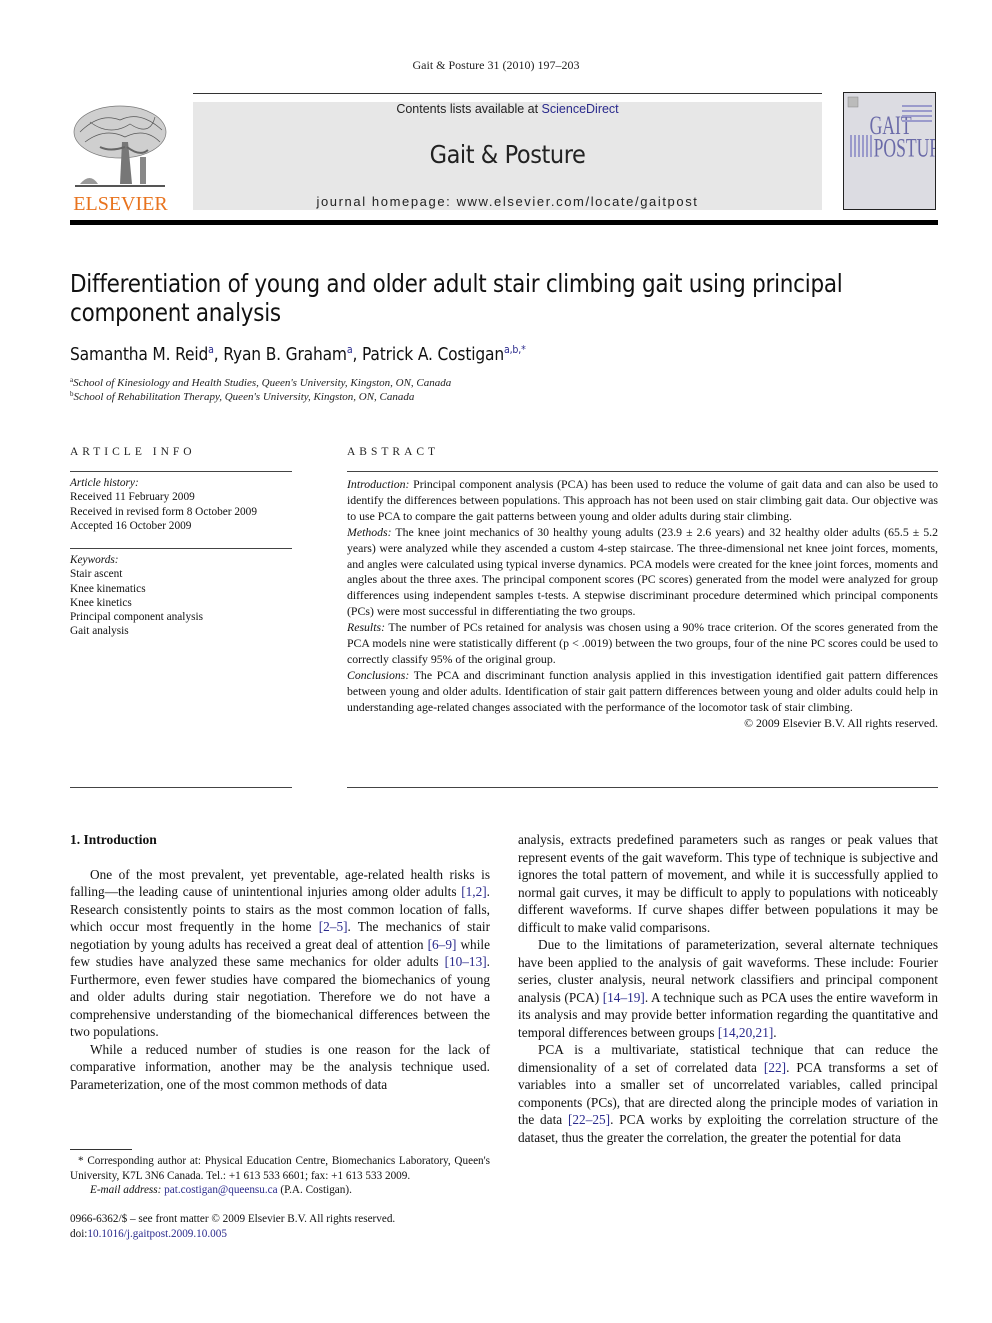 This screenshot has height=1323, width=992. What do you see at coordinates (220, 1190) in the screenshot?
I see `email-link: pat.costigan@queensu.ca` at bounding box center [220, 1190].